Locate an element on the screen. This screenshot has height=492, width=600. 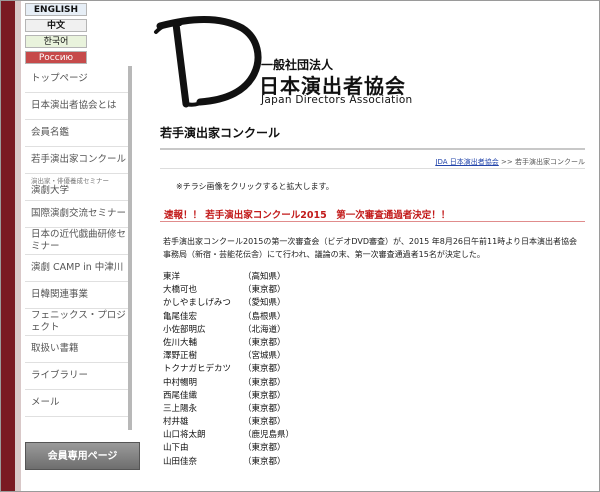
member-page-button: 会員専用ページ is located at coordinates (82, 456).